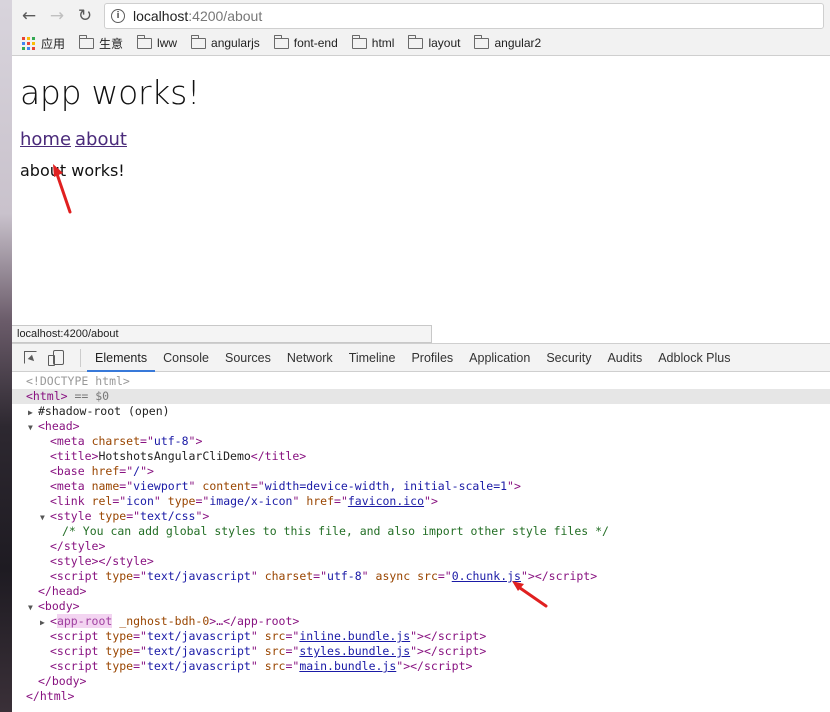 This screenshot has height=712, width=830. I want to click on divider, so click(80, 357).